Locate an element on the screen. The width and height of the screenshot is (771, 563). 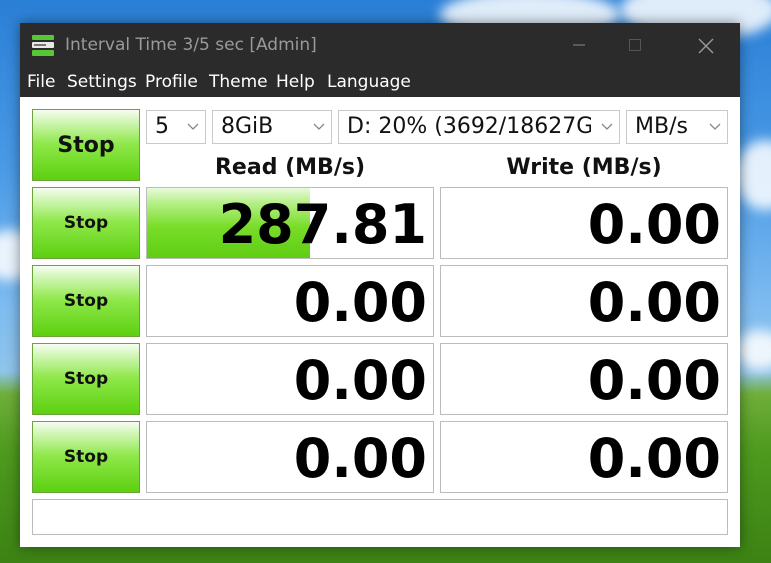
read-result-cell: 287.81 is located at coordinates (290, 223).